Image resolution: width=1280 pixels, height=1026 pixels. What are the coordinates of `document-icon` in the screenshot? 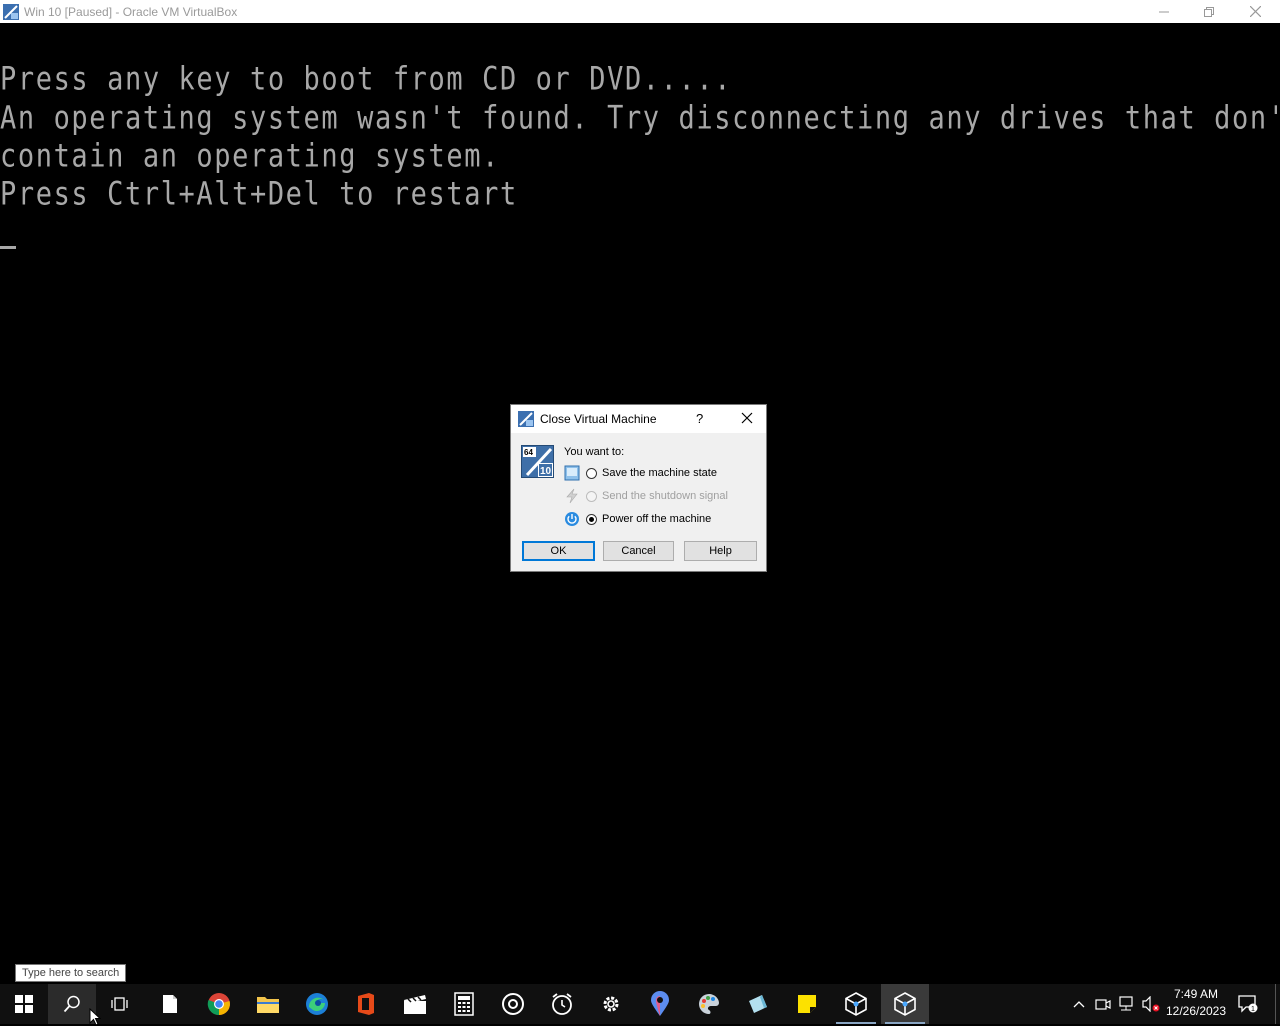 It's located at (170, 1004).